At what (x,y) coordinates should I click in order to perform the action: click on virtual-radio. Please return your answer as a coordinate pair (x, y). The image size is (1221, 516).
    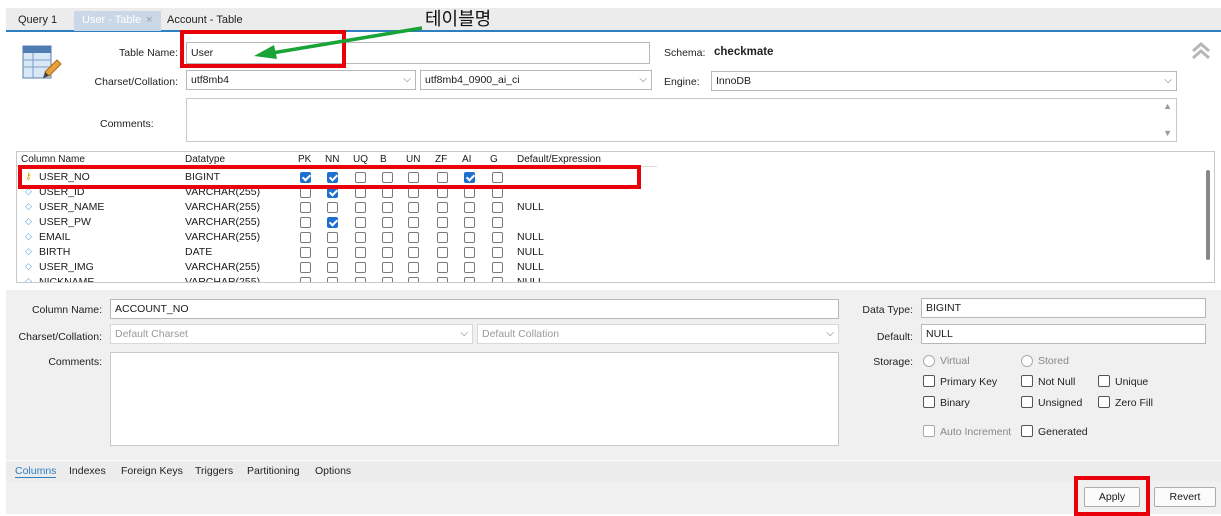
    Looking at the image, I should click on (929, 361).